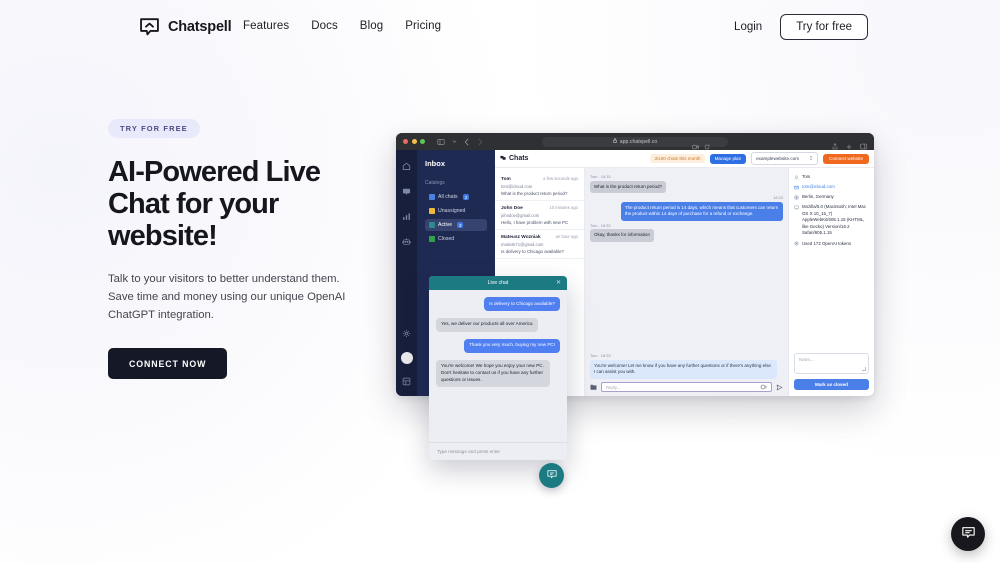 This screenshot has height=563, width=1000. I want to click on message-meta: 18:33, so click(778, 198).